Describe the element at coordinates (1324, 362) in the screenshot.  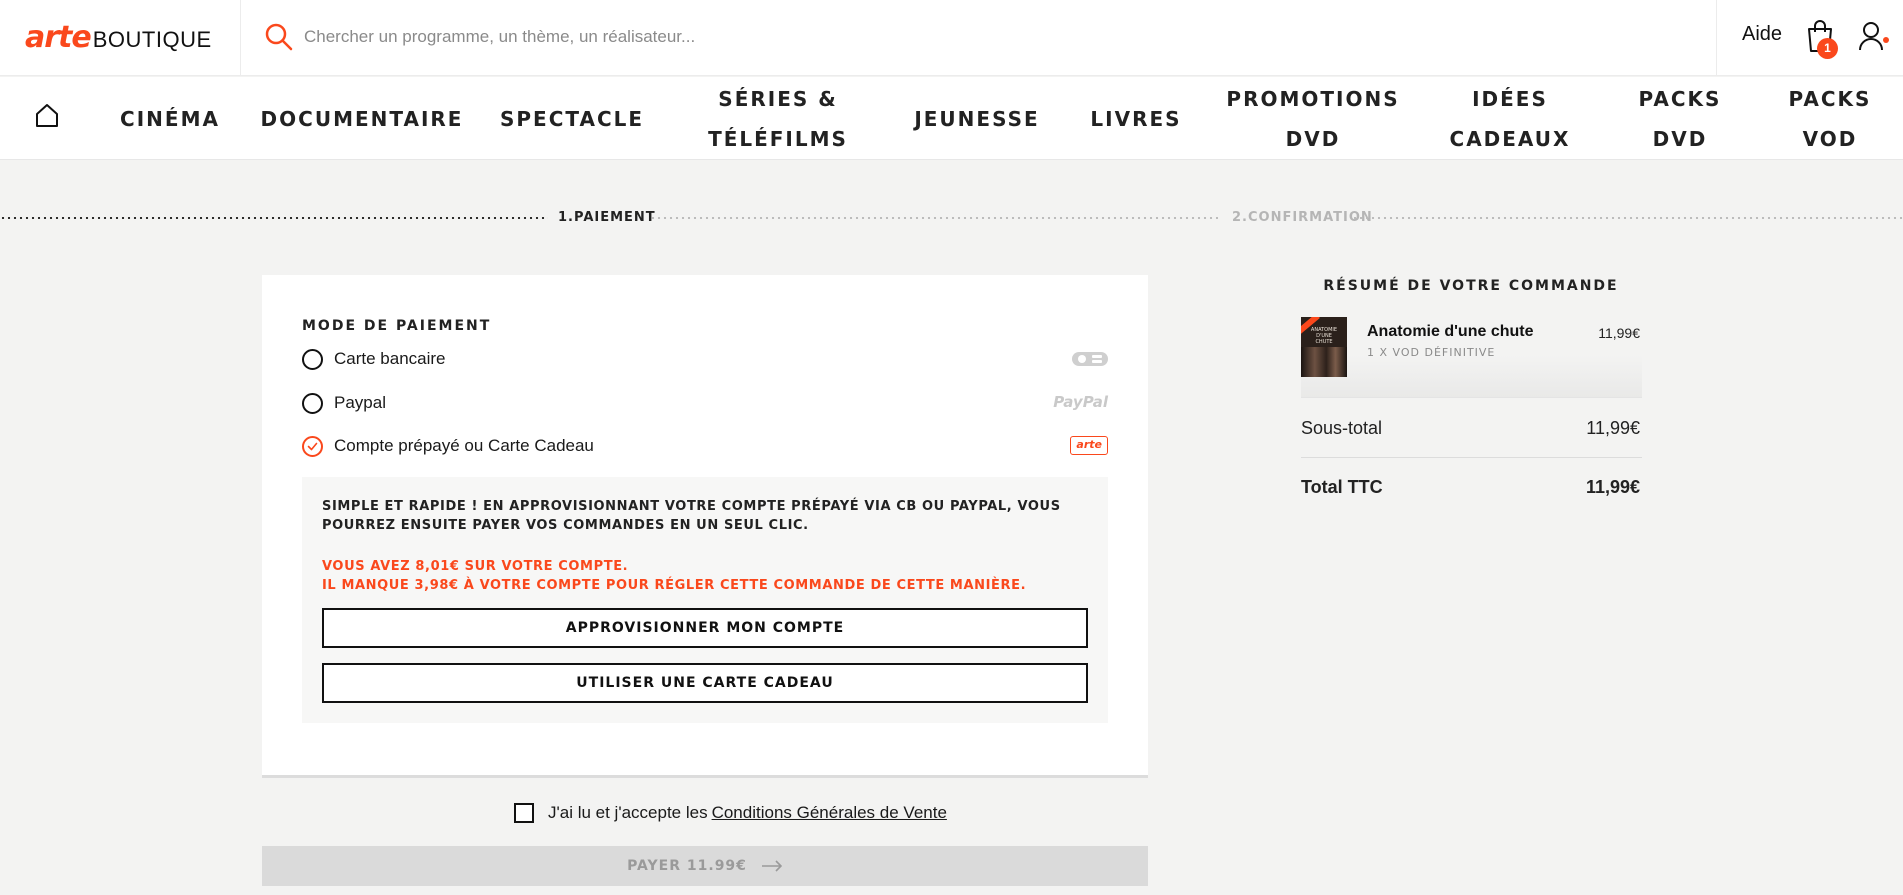
I see `thumbnail-image` at that location.